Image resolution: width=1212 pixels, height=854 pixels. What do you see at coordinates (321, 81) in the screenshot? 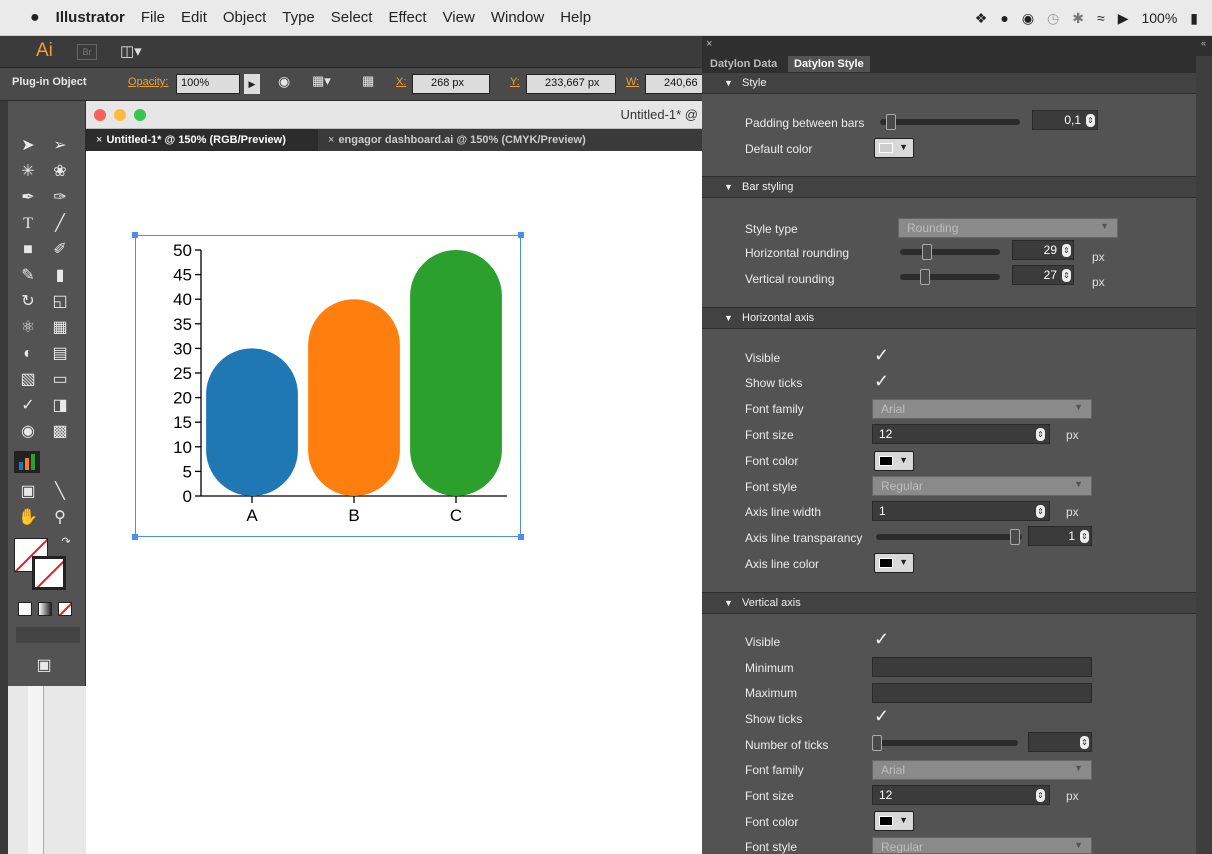
I see `align-icon: ▦▾` at bounding box center [321, 81].